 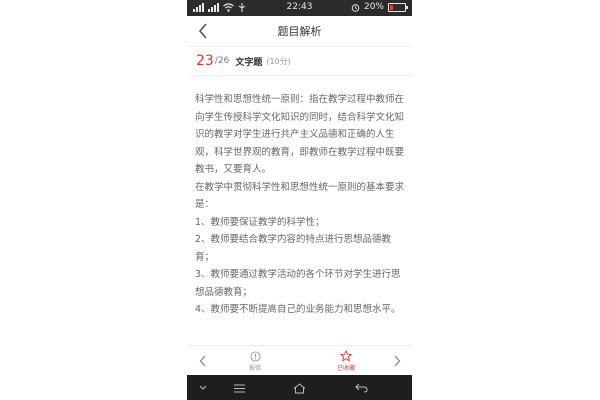 I want to click on question-total: /26, so click(x=222, y=61).